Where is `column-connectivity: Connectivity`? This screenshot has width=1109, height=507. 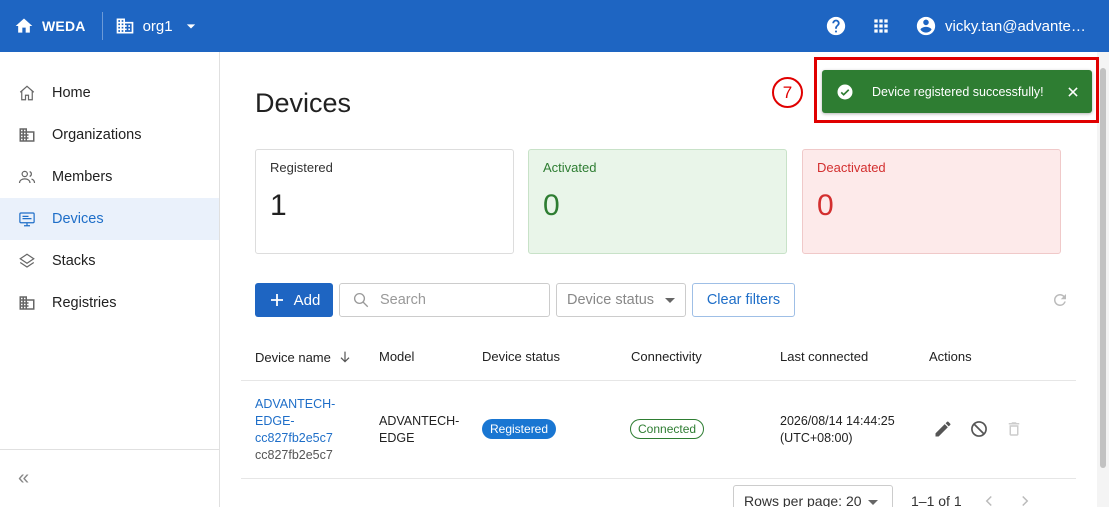
column-connectivity: Connectivity is located at coordinates (666, 356).